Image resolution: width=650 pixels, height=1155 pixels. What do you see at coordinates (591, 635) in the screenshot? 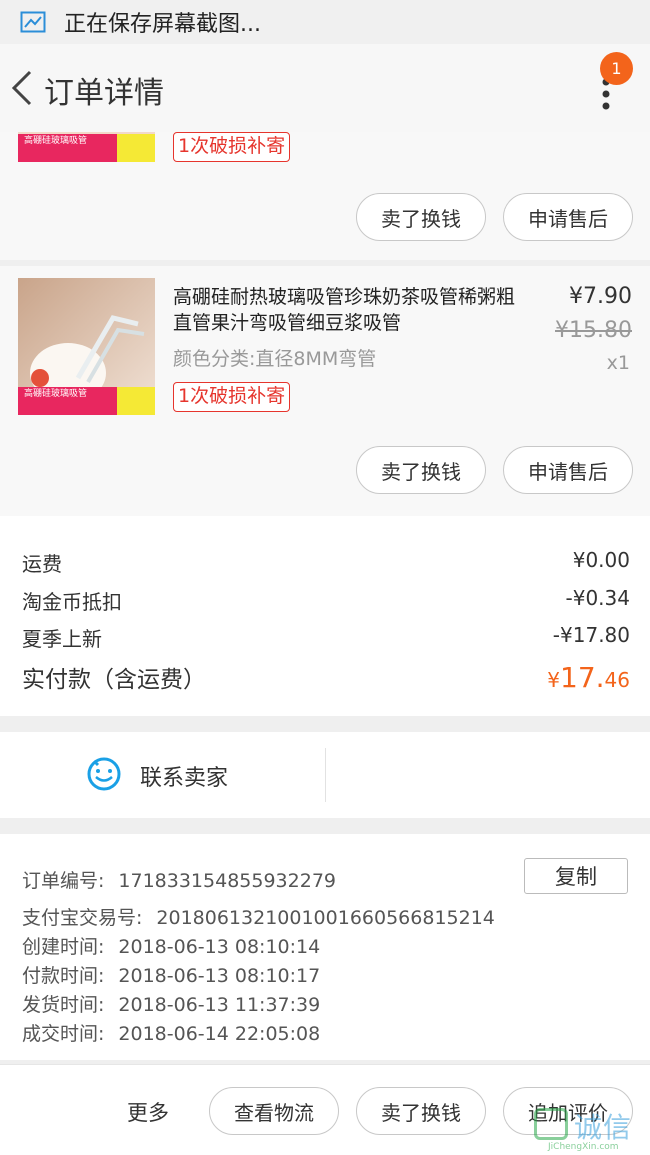
I see `promo-value: -¥17.80` at bounding box center [591, 635].